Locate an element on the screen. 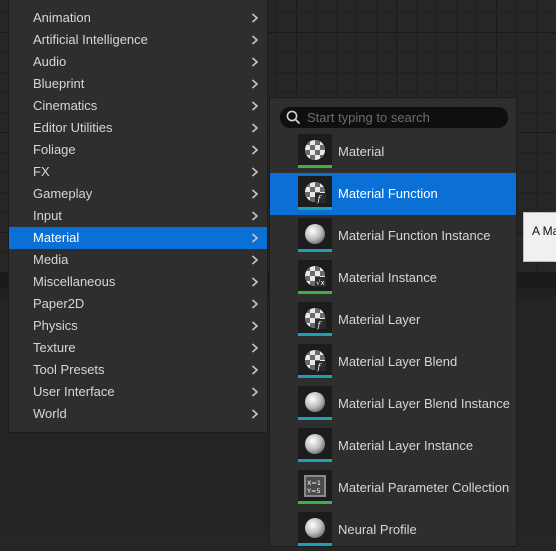 The width and height of the screenshot is (556, 551). asset-item-label: Material Parameter Collection is located at coordinates (424, 487).